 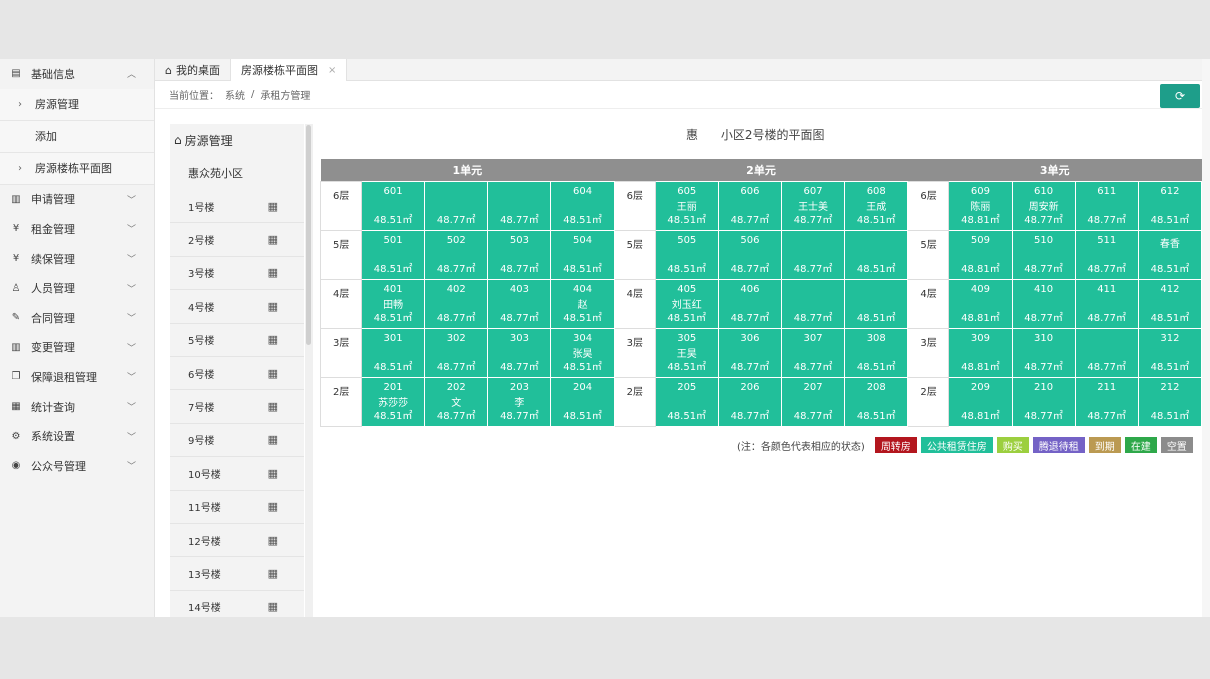 I want to click on room-cell: 506 48.77㎡, so click(x=749, y=254).